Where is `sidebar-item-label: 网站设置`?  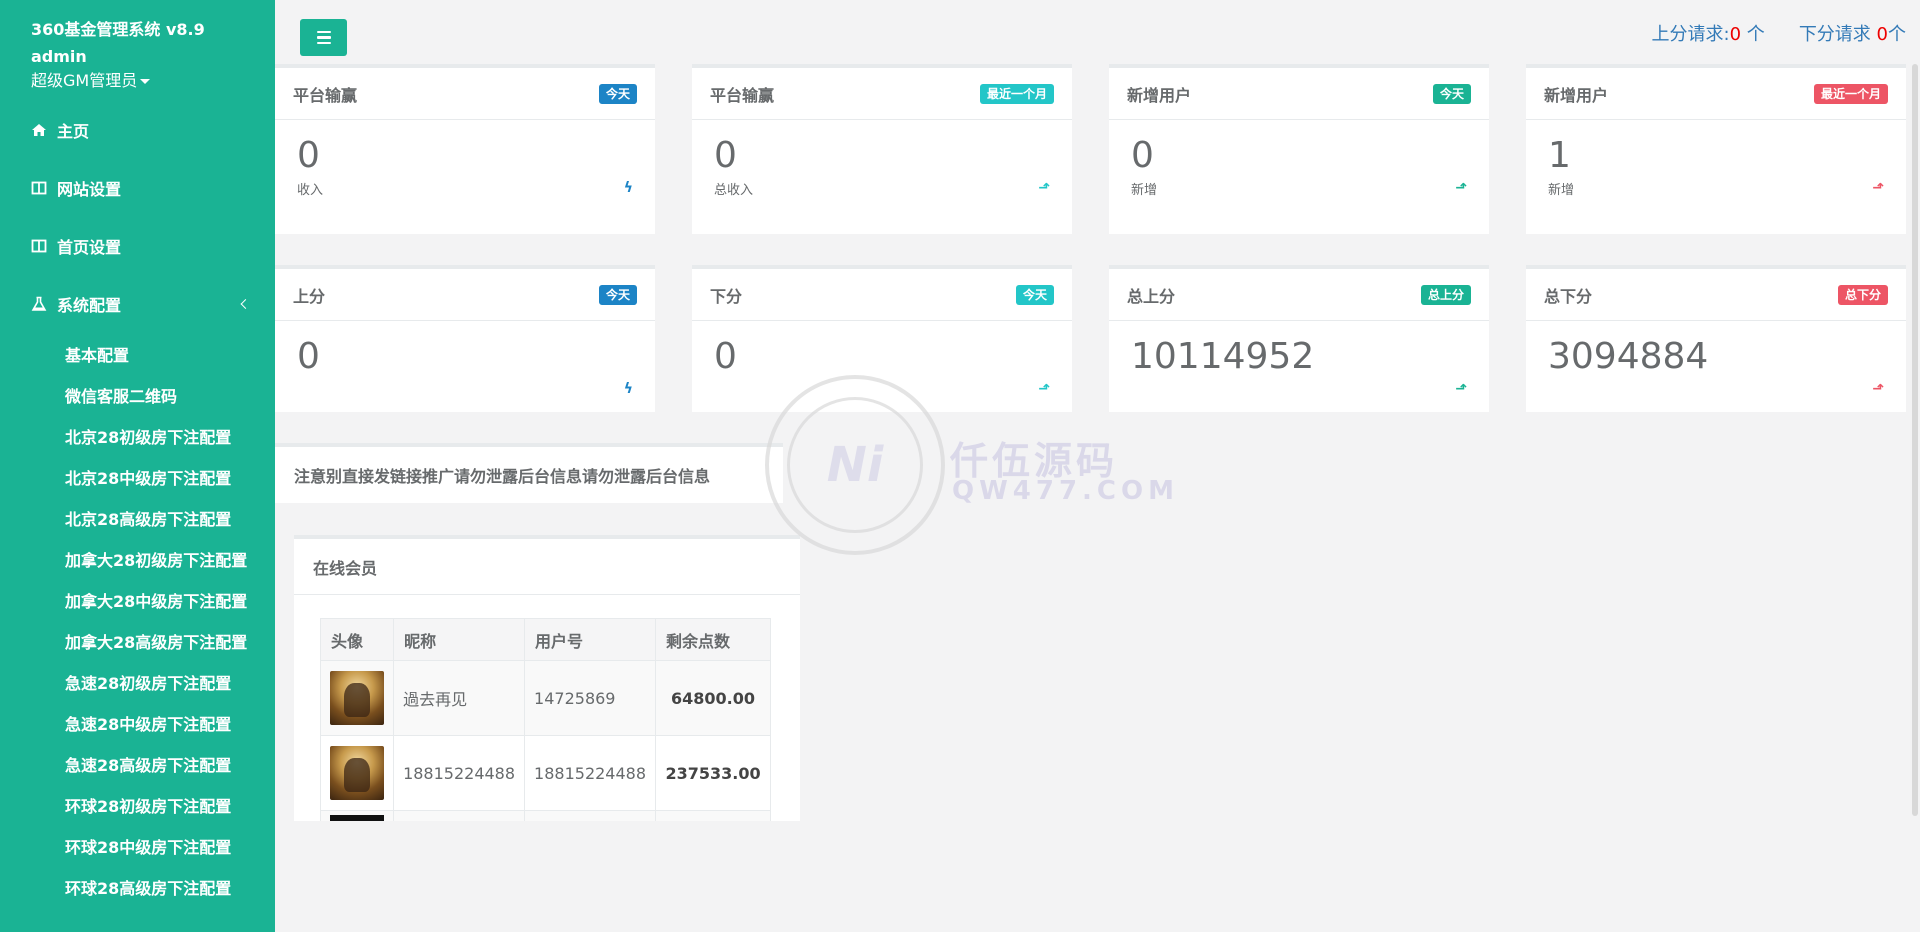
sidebar-item-label: 网站设置 is located at coordinates (89, 189).